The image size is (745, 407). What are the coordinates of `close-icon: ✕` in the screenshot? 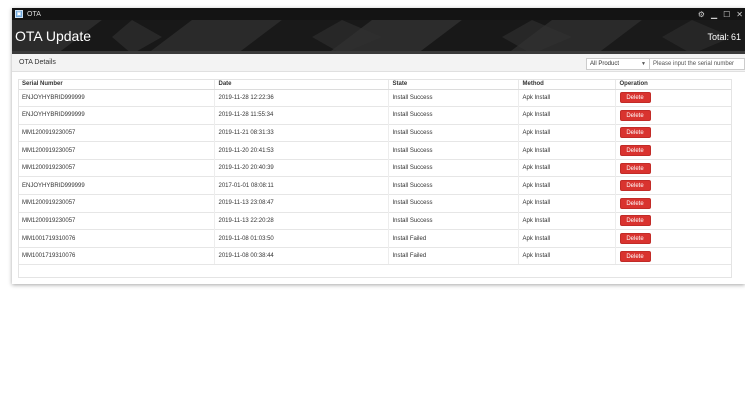 It's located at (739, 14).